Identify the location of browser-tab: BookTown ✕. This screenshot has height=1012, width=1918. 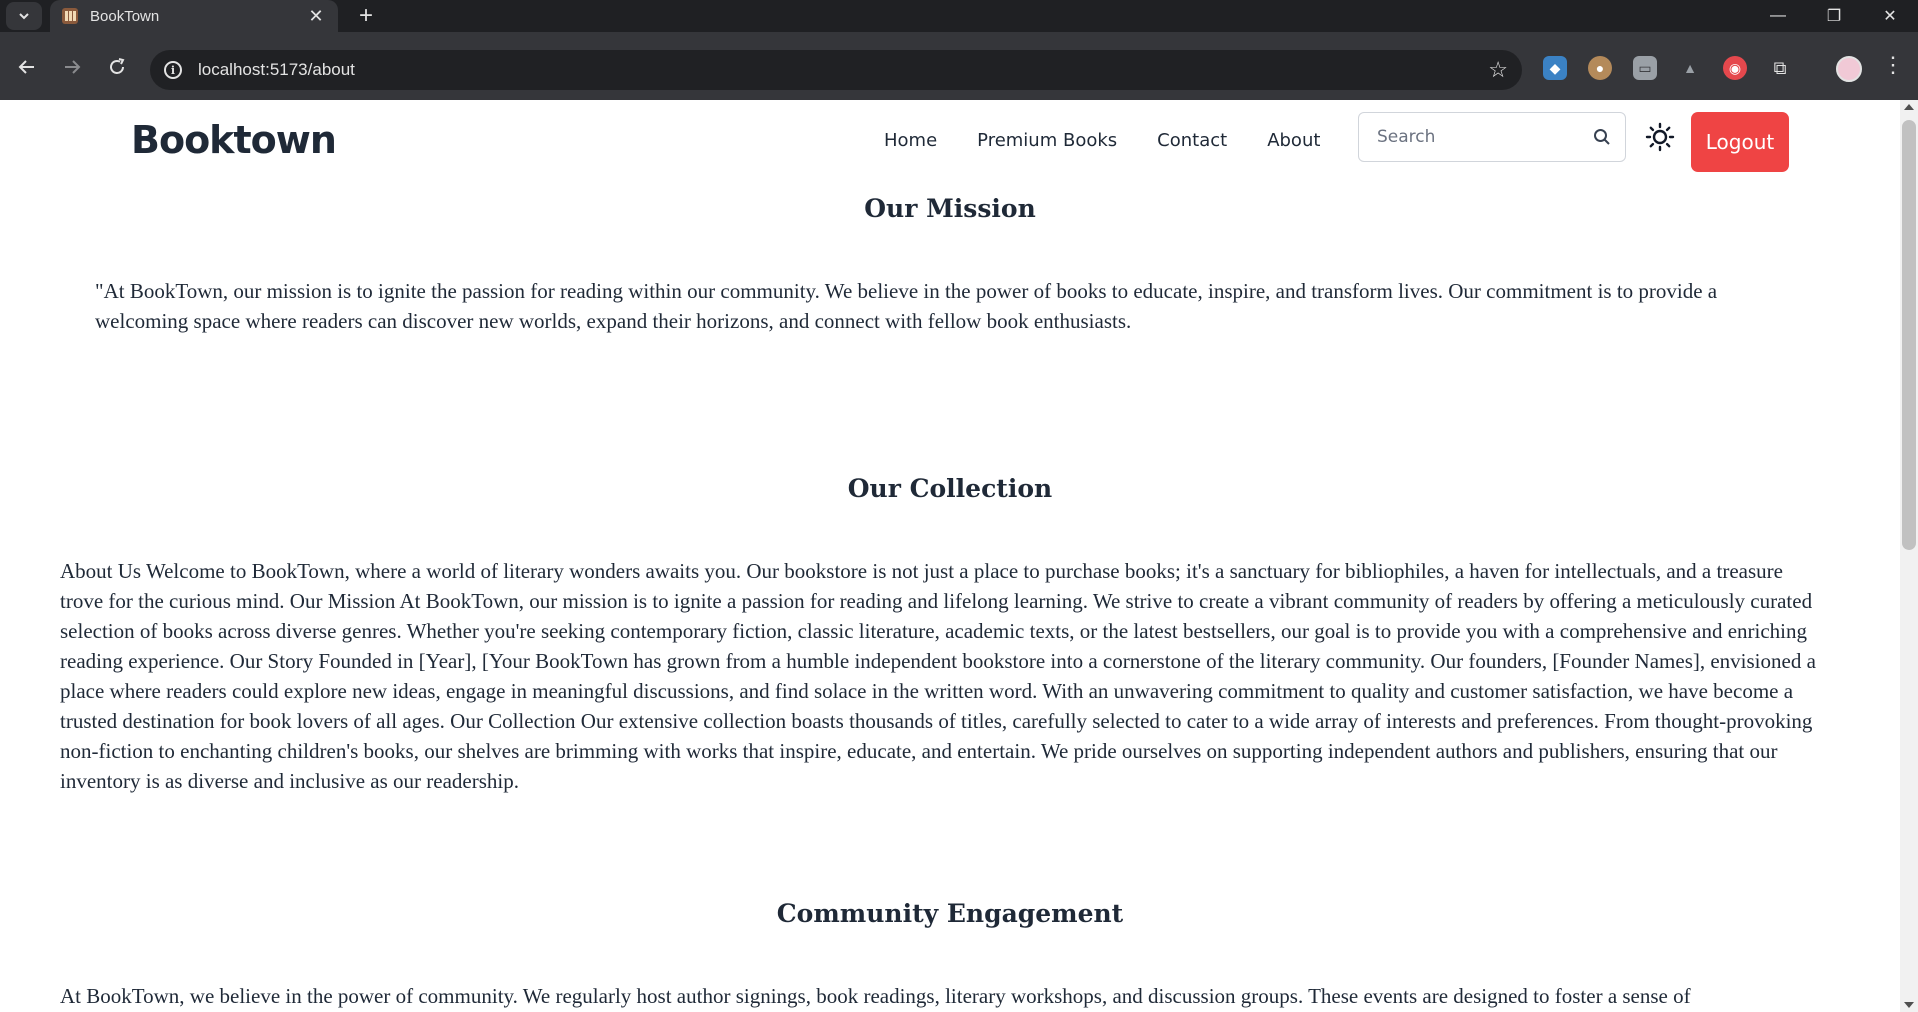
(194, 16).